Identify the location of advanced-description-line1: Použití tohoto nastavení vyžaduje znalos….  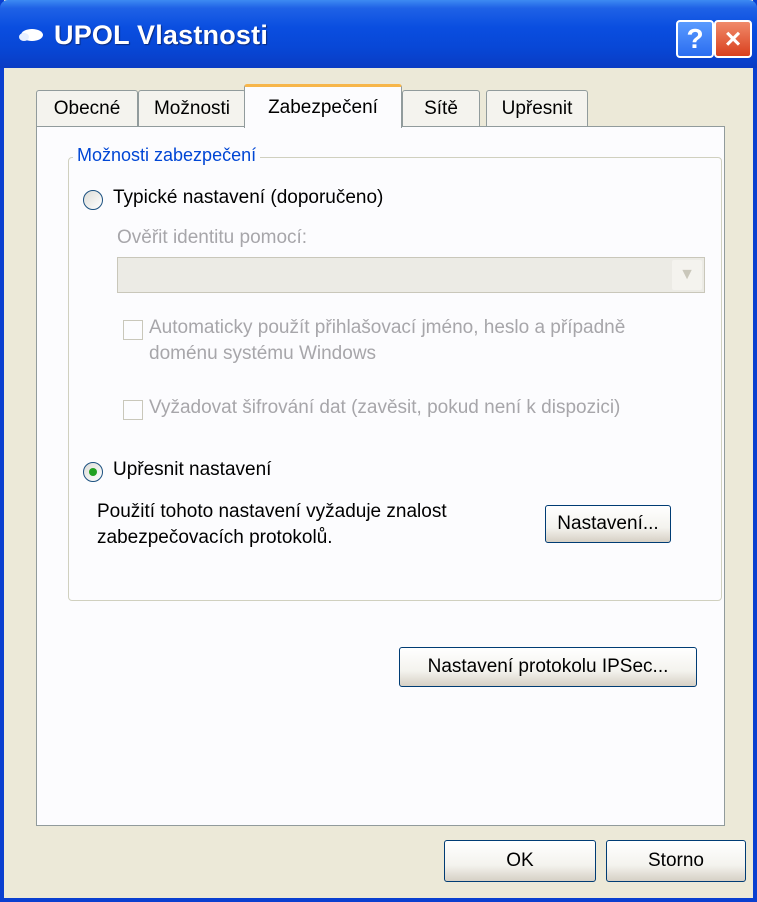
(272, 511).